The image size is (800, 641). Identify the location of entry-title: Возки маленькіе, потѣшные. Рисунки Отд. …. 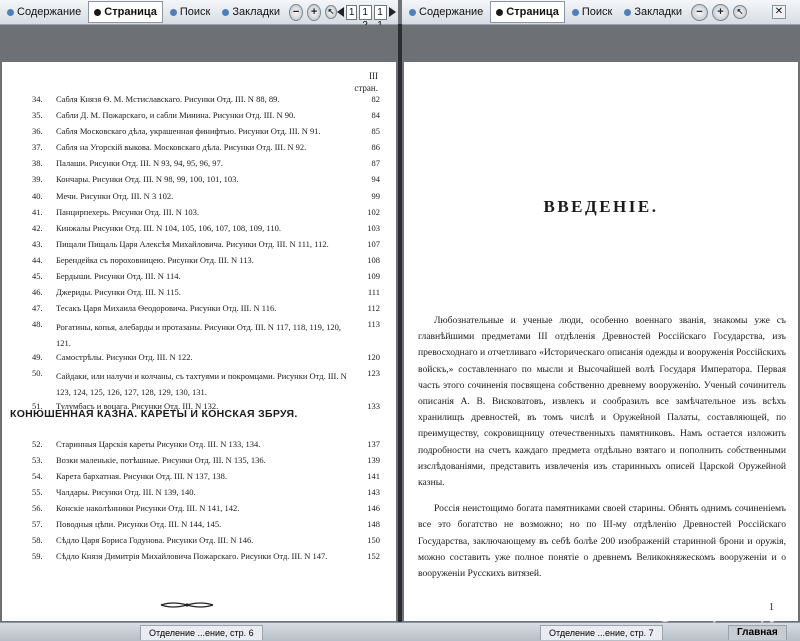
(161, 460).